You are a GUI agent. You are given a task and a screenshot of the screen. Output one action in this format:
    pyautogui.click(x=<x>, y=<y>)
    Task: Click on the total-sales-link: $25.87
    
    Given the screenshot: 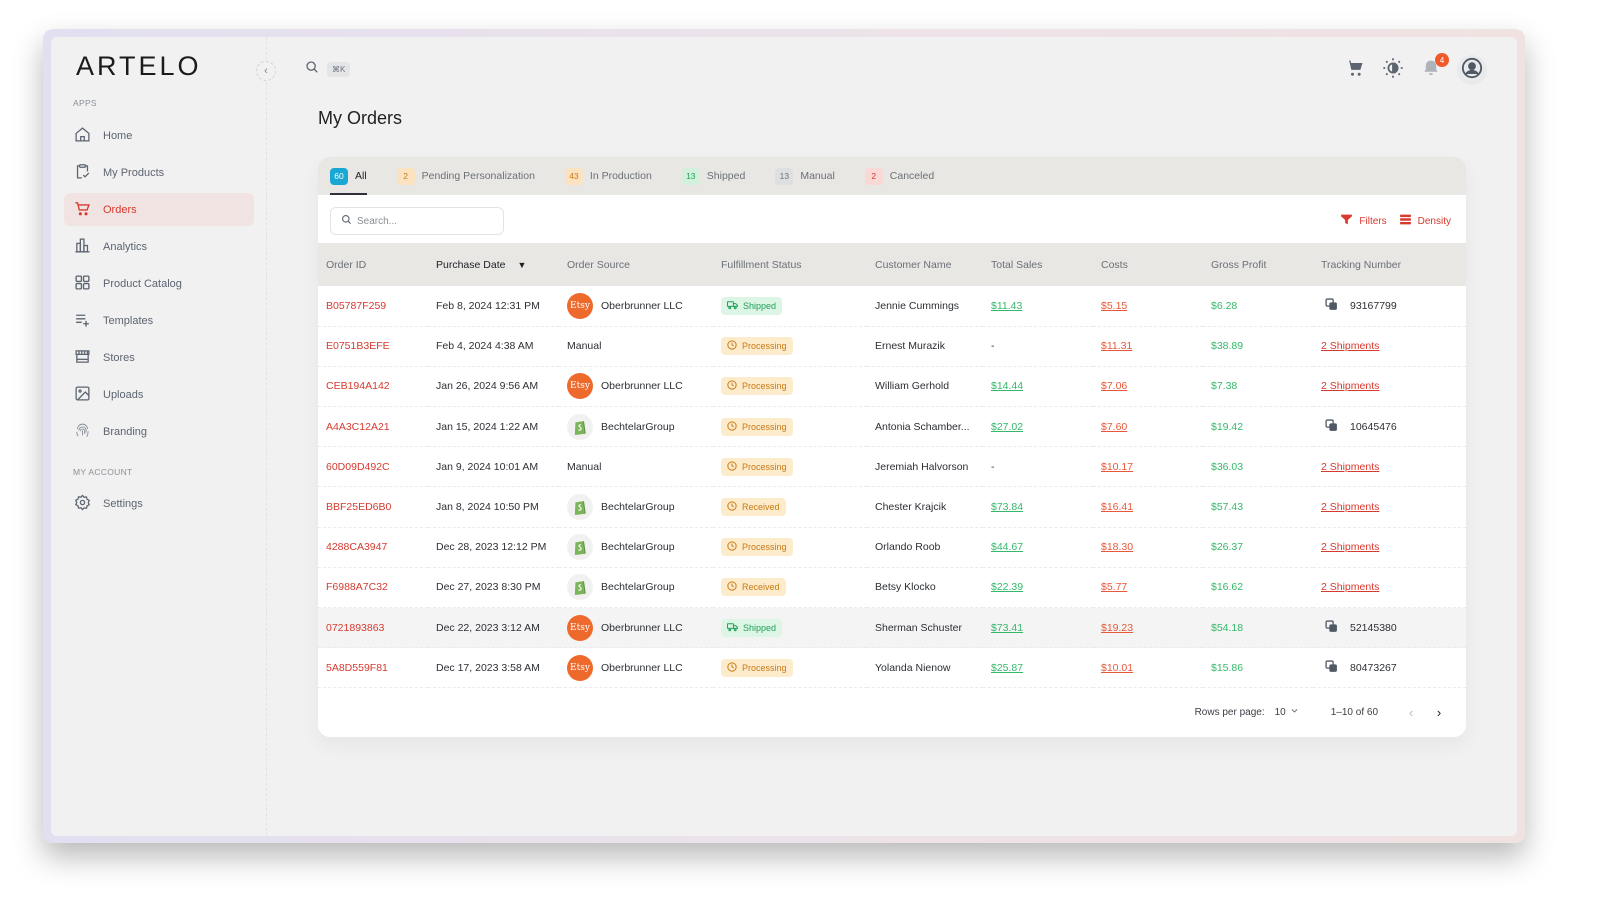 What is the action you would take?
    pyautogui.click(x=1007, y=668)
    